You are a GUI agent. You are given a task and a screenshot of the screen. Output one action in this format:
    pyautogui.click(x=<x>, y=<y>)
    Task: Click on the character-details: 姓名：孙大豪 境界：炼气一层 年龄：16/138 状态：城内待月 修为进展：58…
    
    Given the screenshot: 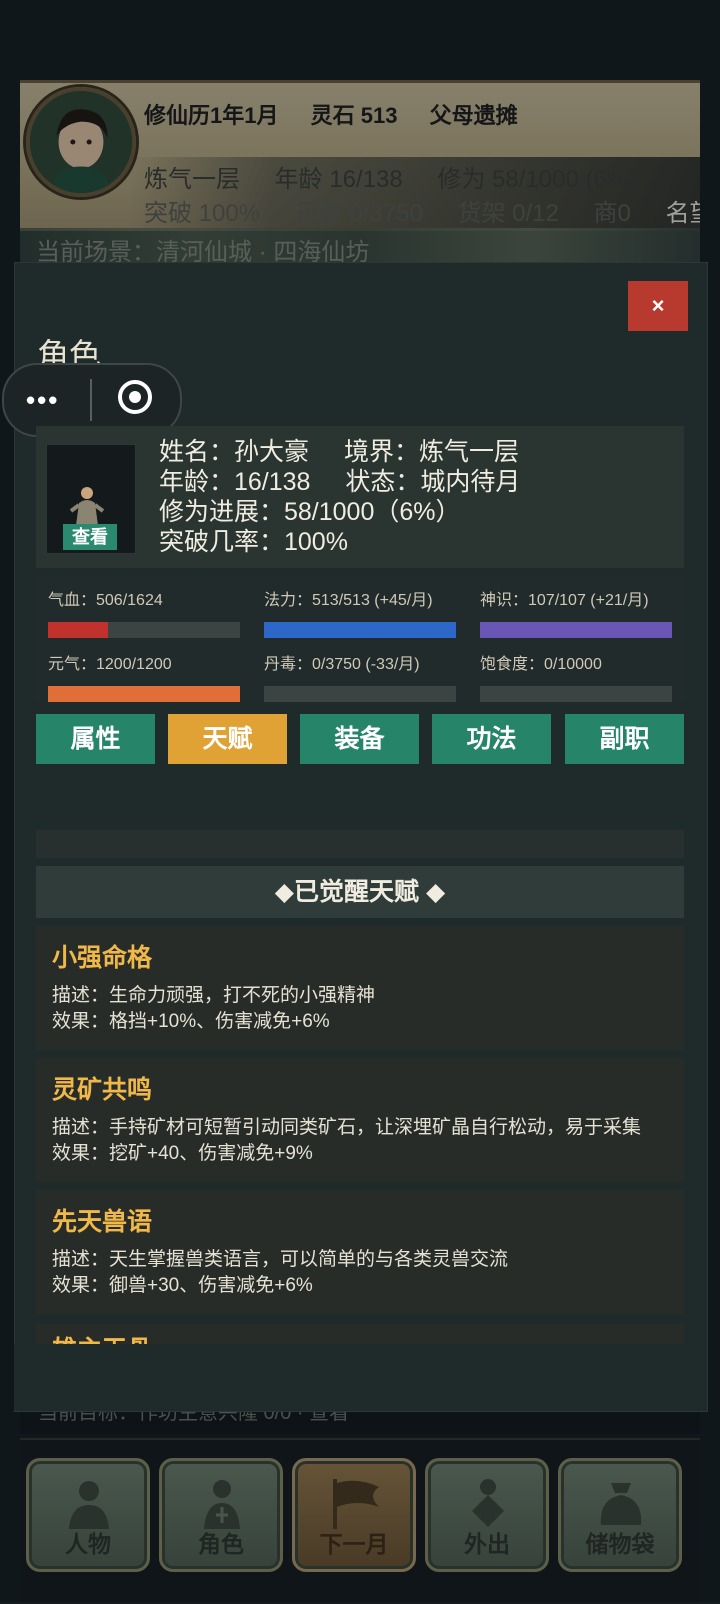 What is the action you would take?
    pyautogui.click(x=353, y=497)
    